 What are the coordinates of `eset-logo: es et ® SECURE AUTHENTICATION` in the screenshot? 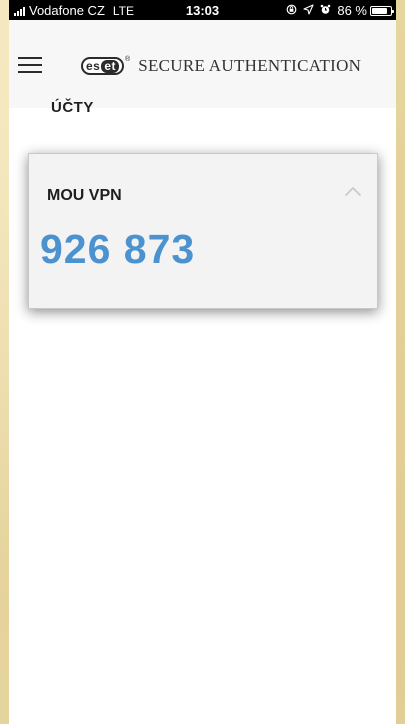 It's located at (221, 66).